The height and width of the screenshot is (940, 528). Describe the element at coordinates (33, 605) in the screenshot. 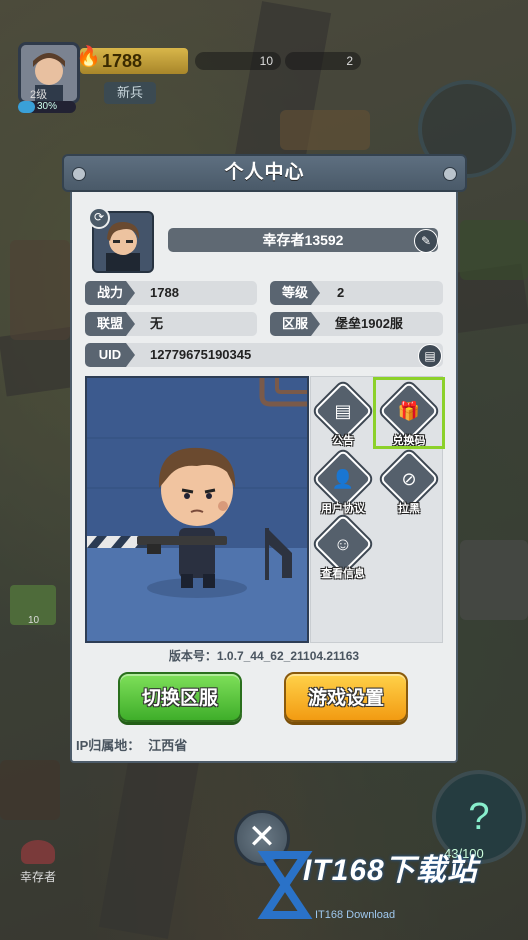

I see `supply-box: 10` at that location.